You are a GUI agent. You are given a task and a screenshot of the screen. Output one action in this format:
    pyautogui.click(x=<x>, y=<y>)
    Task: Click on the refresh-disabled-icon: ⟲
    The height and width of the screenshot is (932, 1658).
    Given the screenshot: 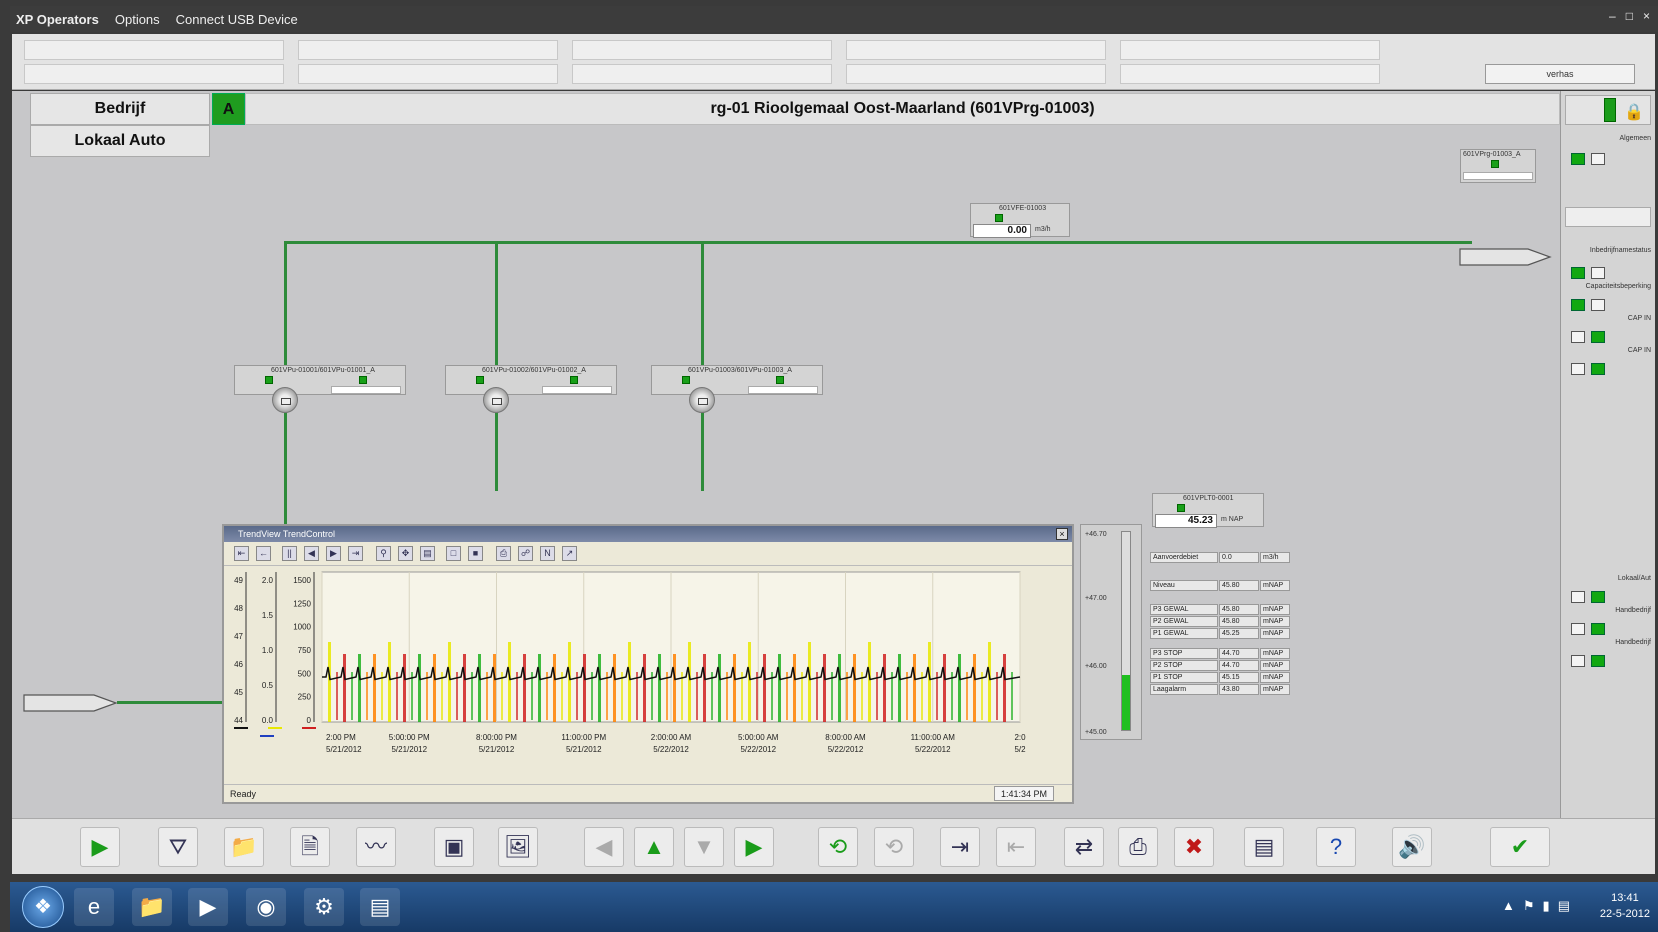 What is the action you would take?
    pyautogui.click(x=894, y=847)
    